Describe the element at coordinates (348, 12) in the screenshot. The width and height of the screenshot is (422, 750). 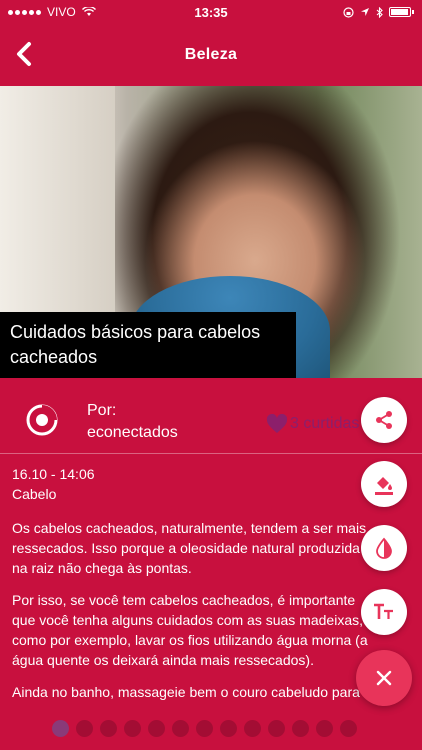
I see `lock-rotation-icon` at that location.